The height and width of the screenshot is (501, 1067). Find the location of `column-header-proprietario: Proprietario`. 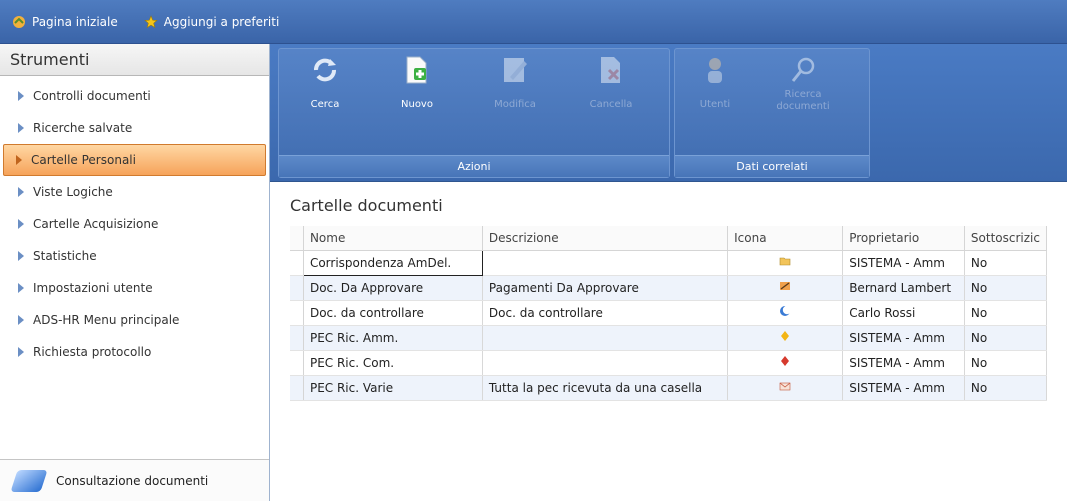

column-header-proprietario: Proprietario is located at coordinates (903, 238).